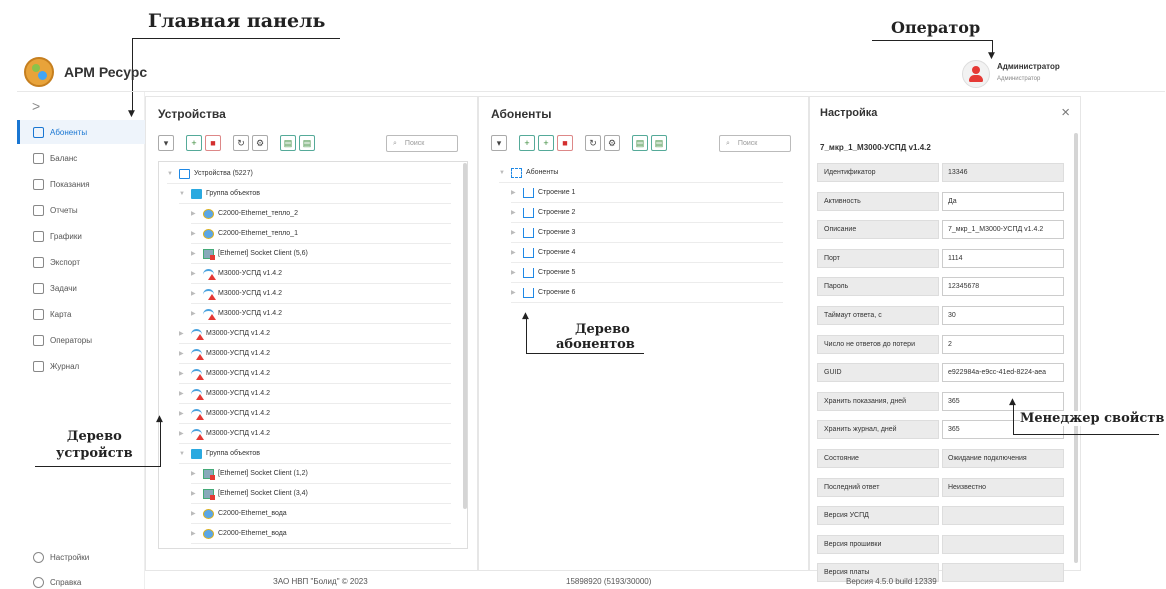 This screenshot has width=1166, height=589. I want to click on user-name: Администратор, so click(1028, 66).